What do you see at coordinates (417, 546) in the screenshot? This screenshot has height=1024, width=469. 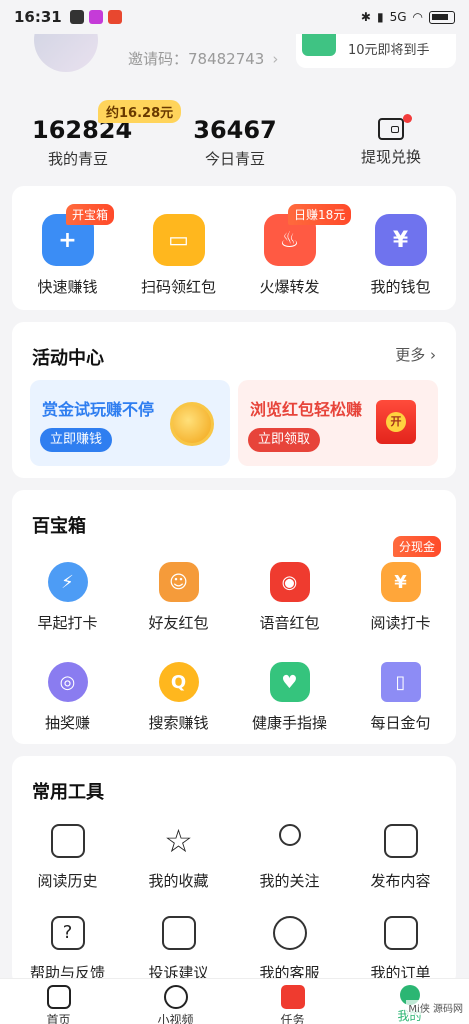 I see `reading-checkin-badge: 分现金` at bounding box center [417, 546].